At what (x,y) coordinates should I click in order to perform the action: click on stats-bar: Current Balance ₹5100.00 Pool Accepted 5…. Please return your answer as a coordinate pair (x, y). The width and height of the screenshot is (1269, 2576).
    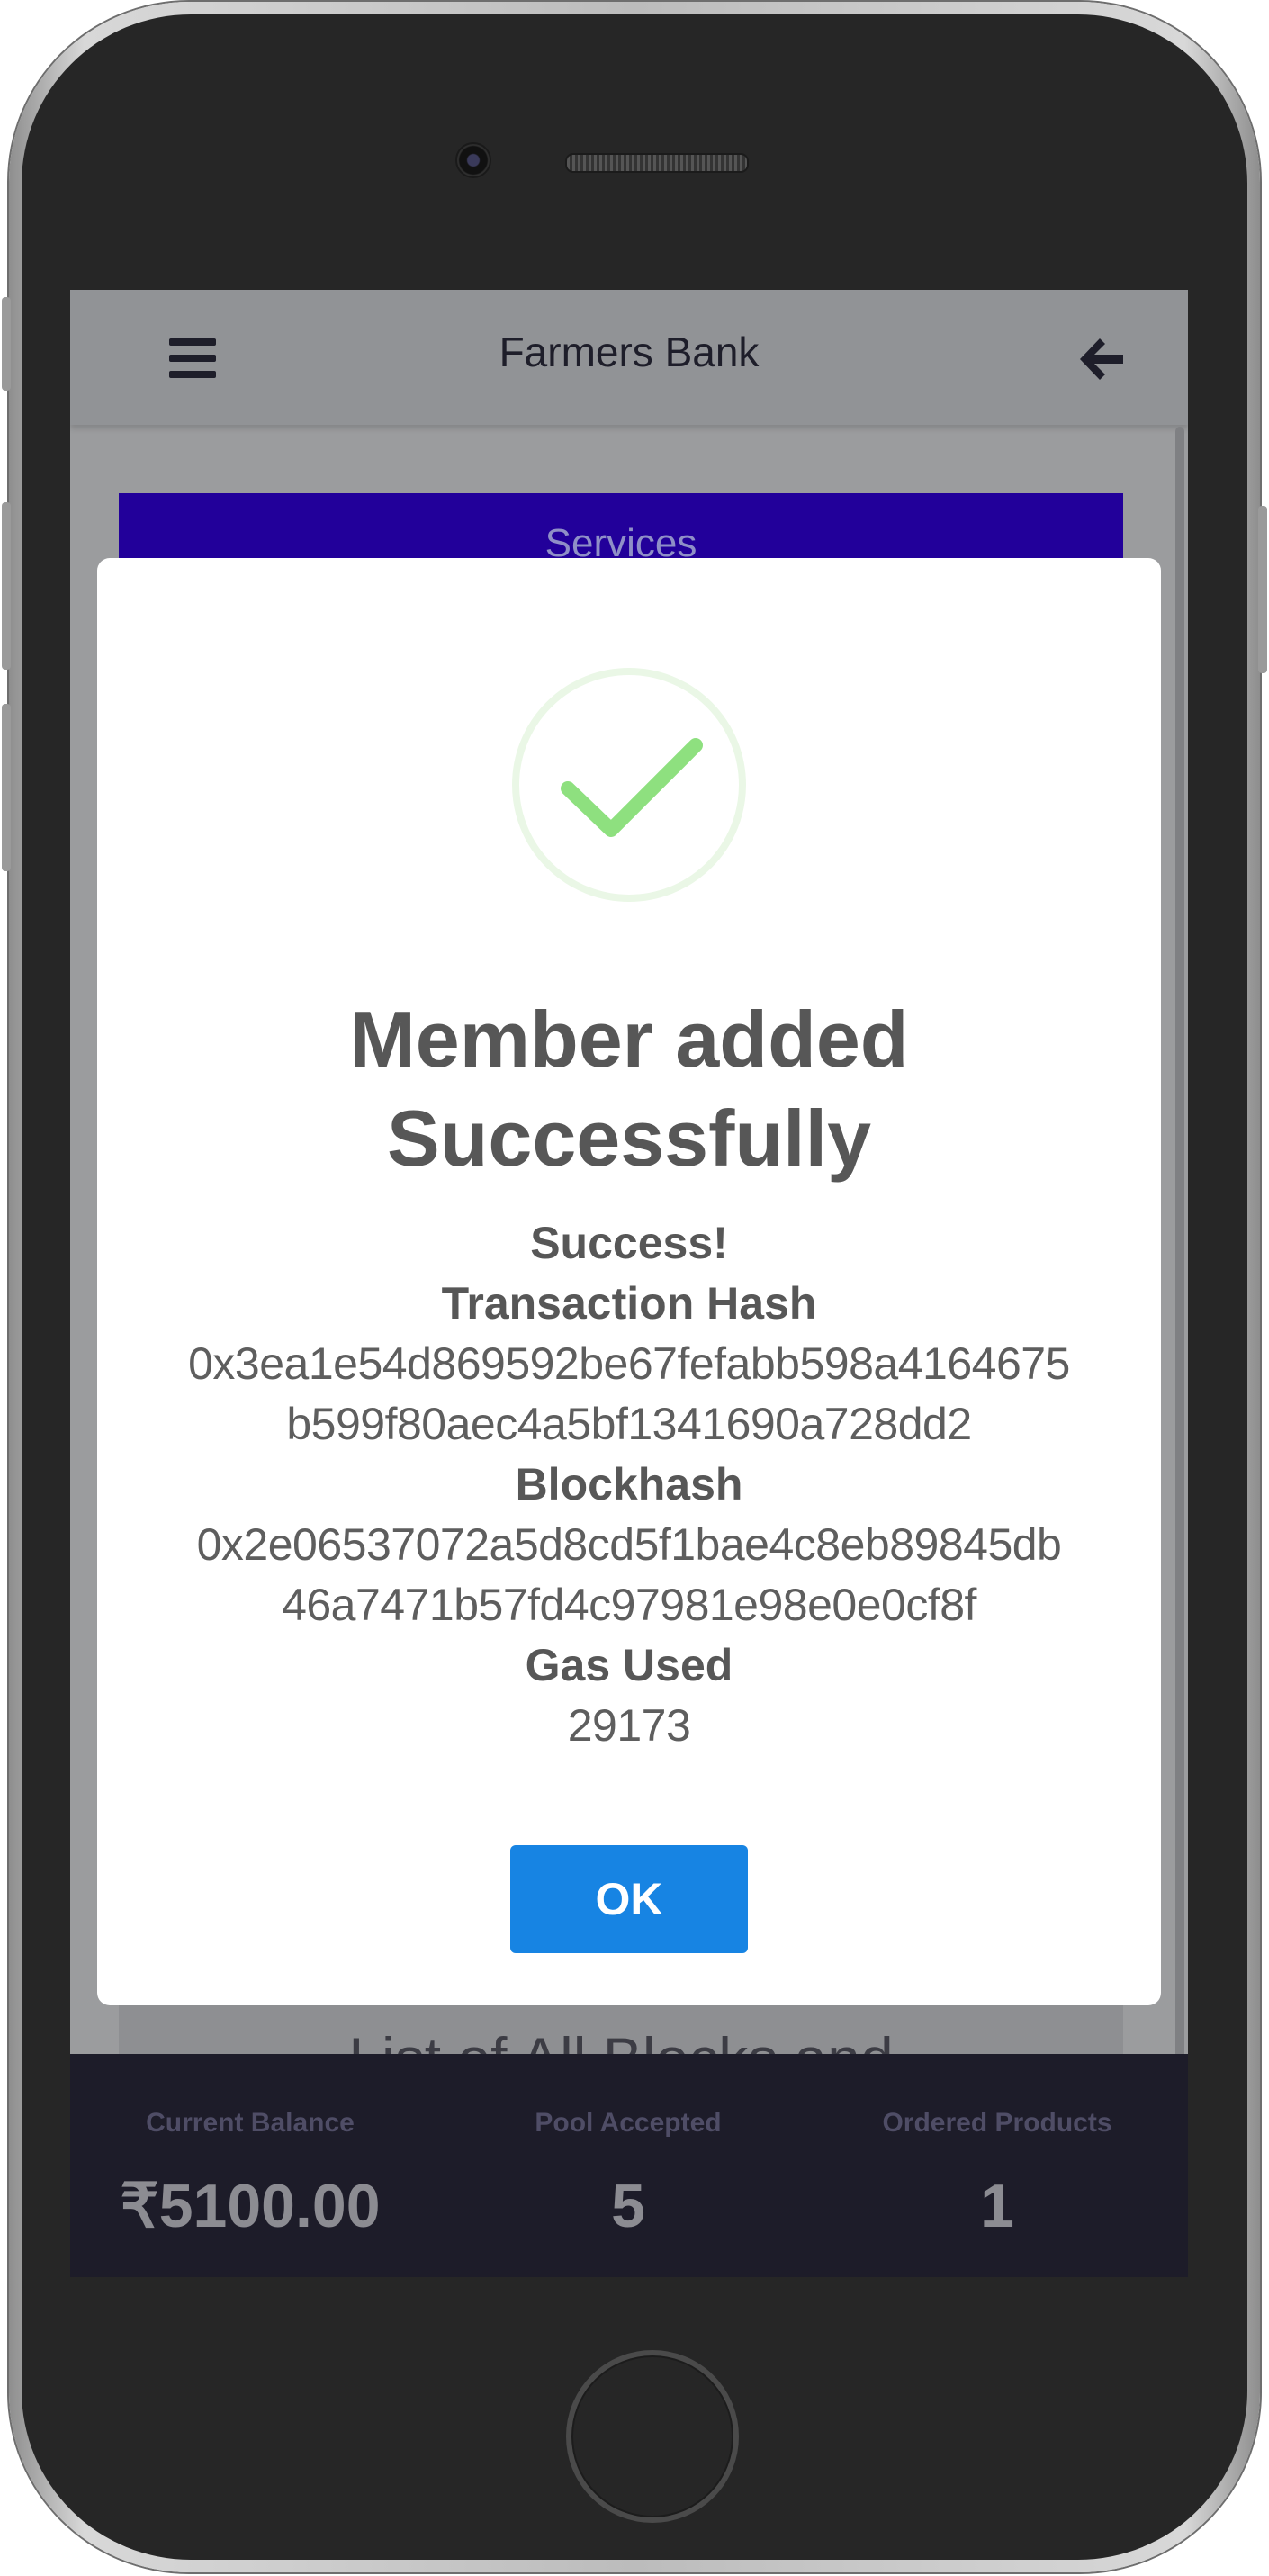
    Looking at the image, I should click on (629, 2165).